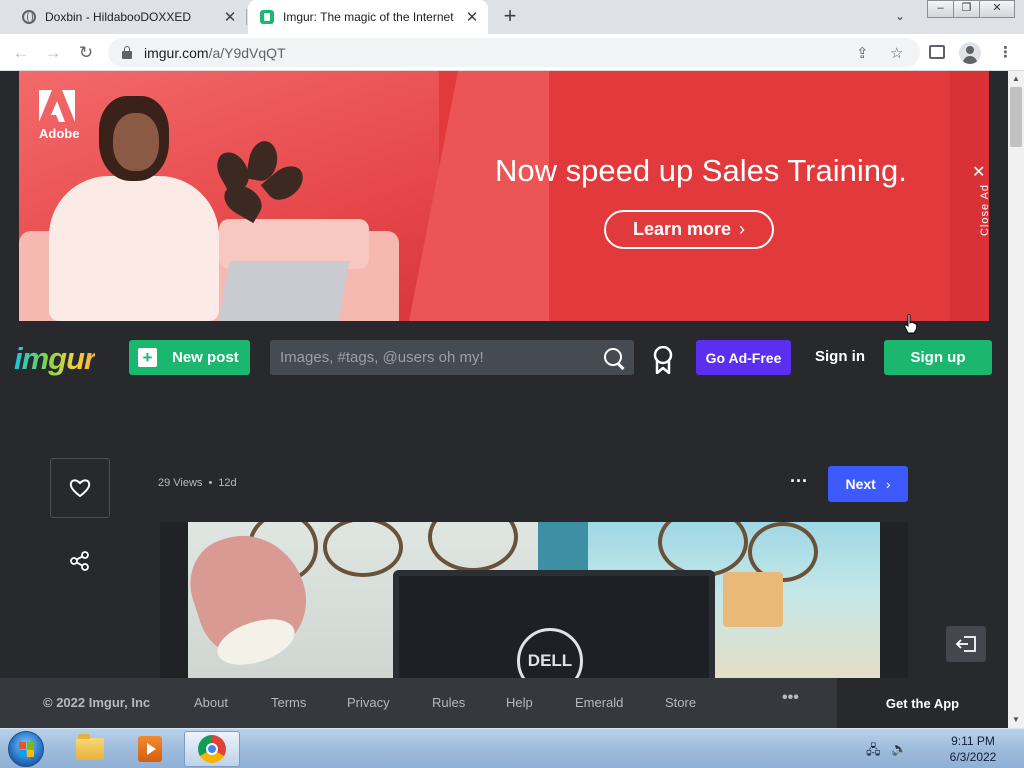  I want to click on view-count: 29 Views, so click(180, 483).